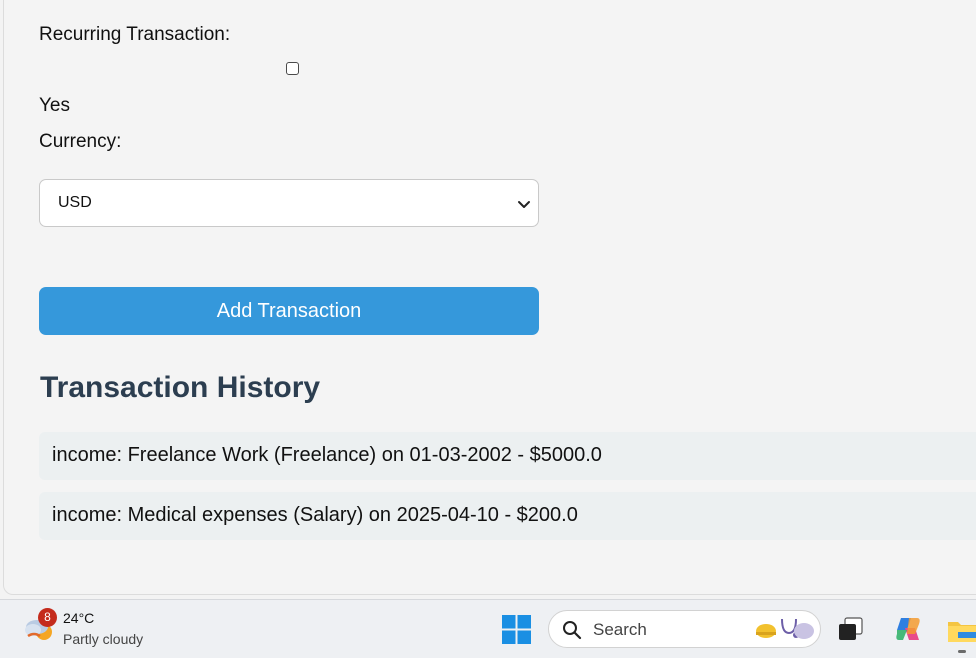 The image size is (976, 658). Describe the element at coordinates (135, 34) in the screenshot. I see `recurring-transaction-label: Recurring Transaction:` at that location.